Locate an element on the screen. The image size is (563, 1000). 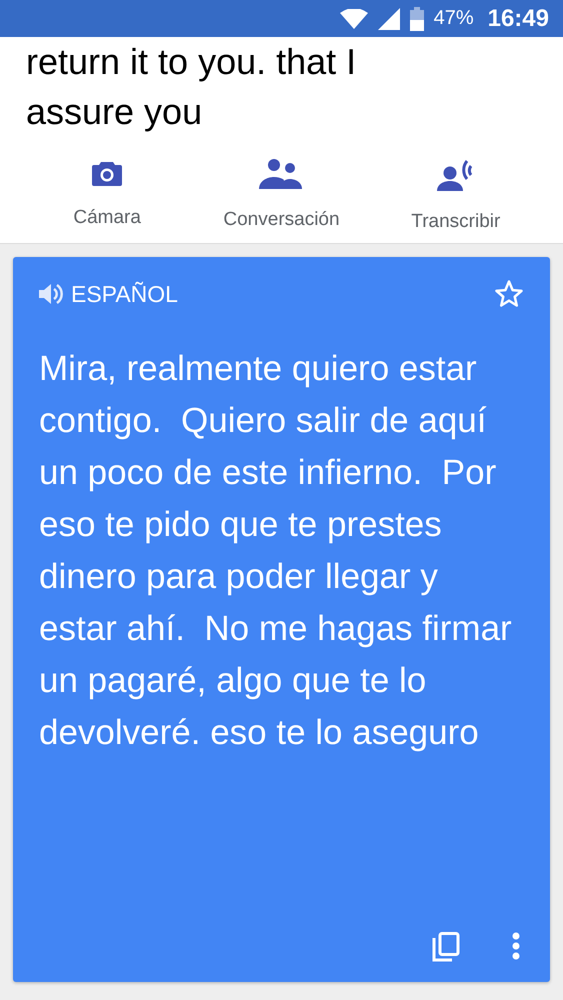
more-icon is located at coordinates (516, 946).